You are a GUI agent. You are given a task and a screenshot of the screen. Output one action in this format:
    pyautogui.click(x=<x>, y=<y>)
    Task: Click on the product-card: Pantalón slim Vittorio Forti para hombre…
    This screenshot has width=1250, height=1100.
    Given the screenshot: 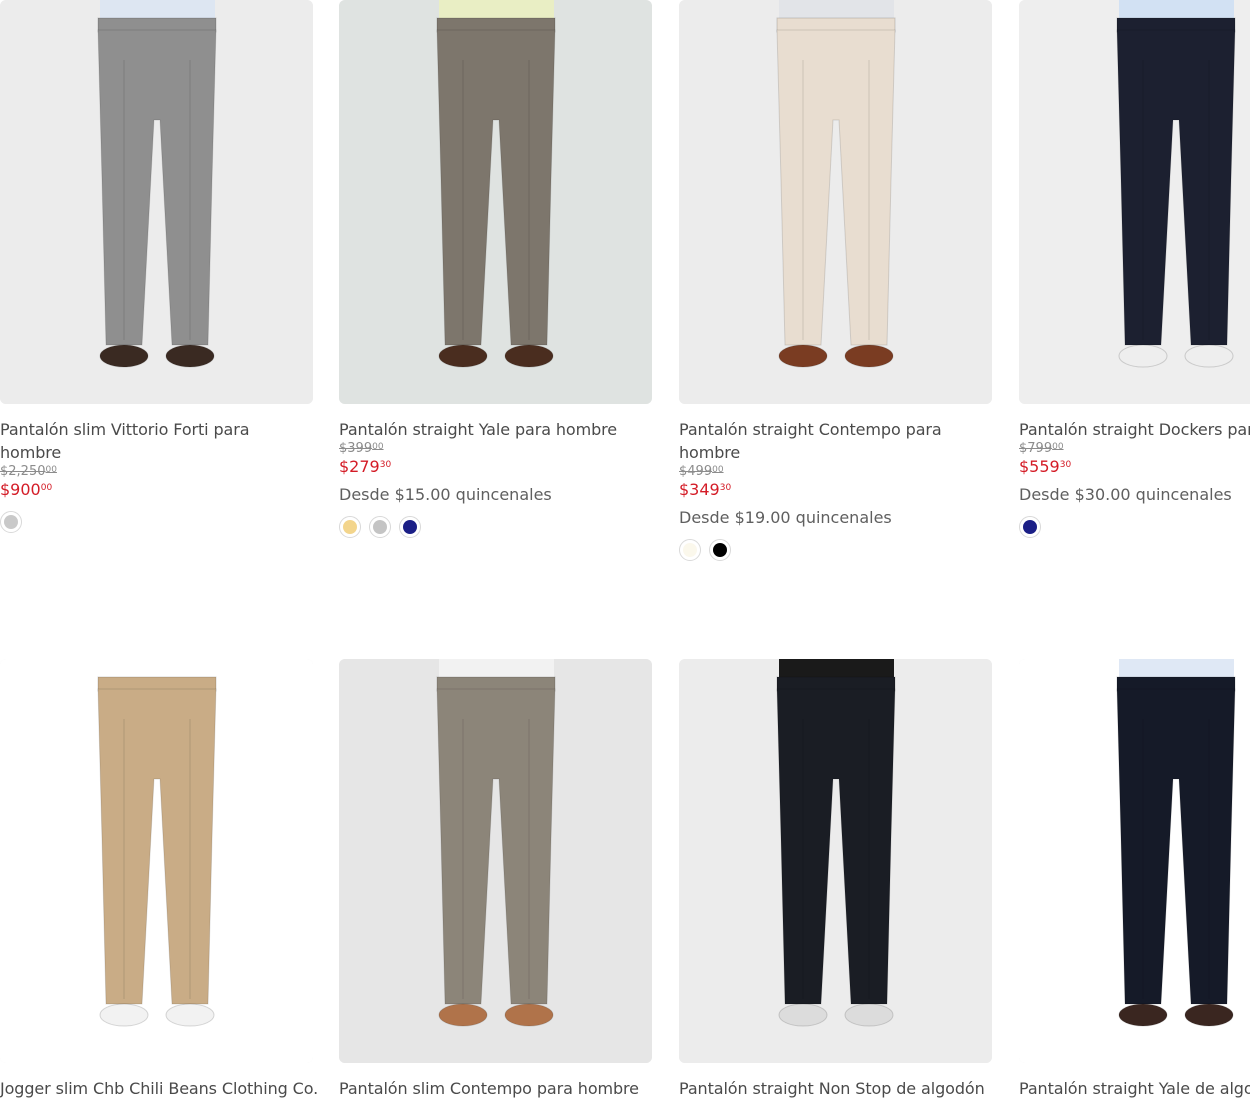 What is the action you would take?
    pyautogui.click(x=156, y=266)
    